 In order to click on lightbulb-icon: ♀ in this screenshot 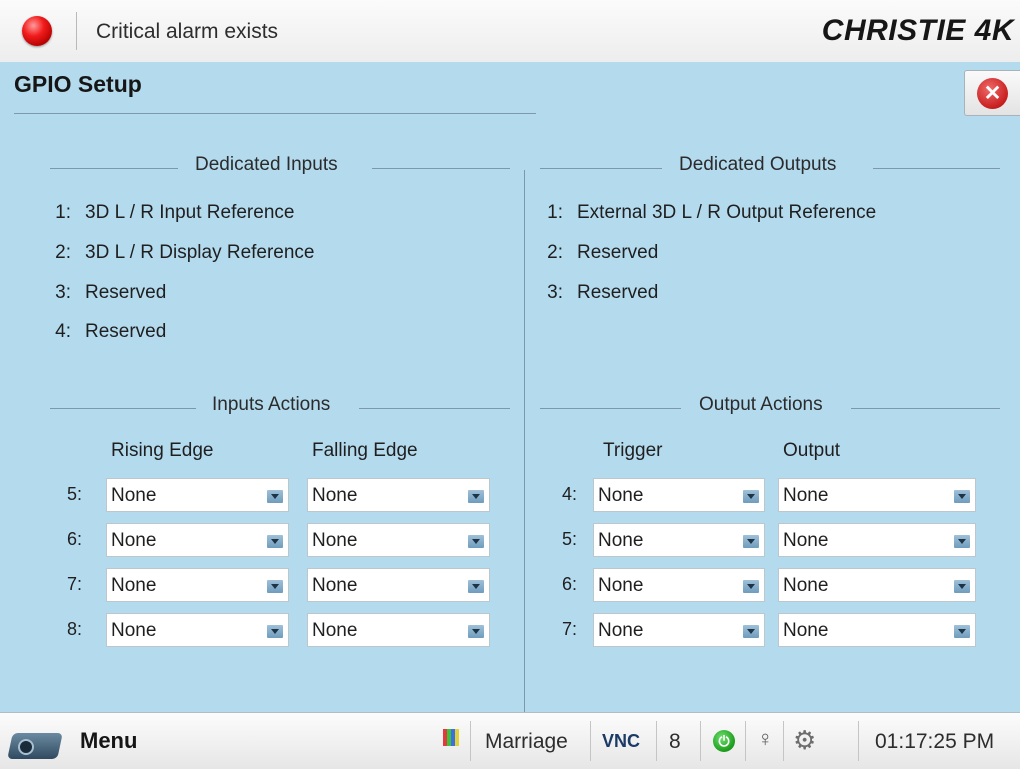, I will do `click(765, 739)`.